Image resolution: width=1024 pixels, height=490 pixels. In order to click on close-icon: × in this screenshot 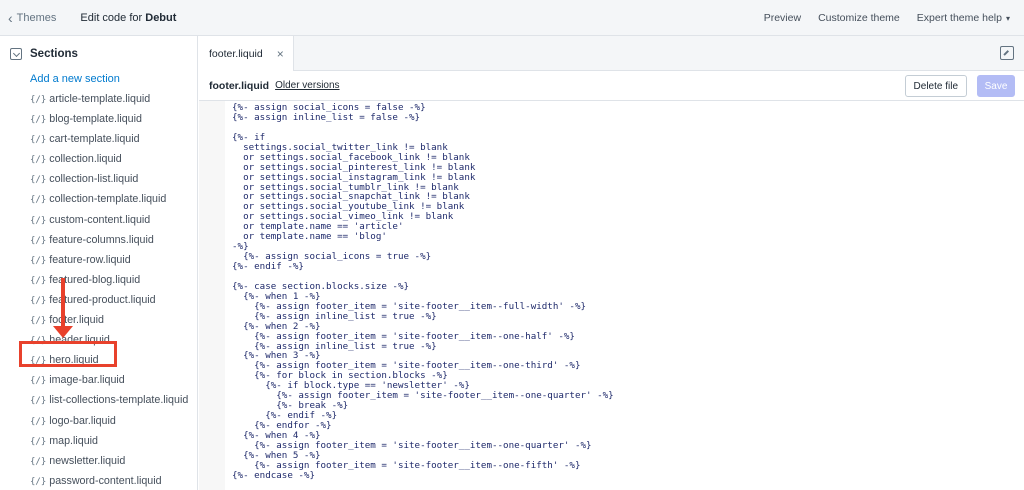, I will do `click(280, 54)`.